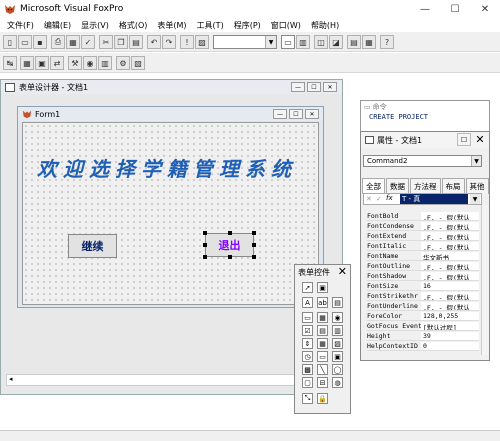 The height and width of the screenshot is (441, 500). I want to click on pointer-icon: ➚, so click(307, 287).